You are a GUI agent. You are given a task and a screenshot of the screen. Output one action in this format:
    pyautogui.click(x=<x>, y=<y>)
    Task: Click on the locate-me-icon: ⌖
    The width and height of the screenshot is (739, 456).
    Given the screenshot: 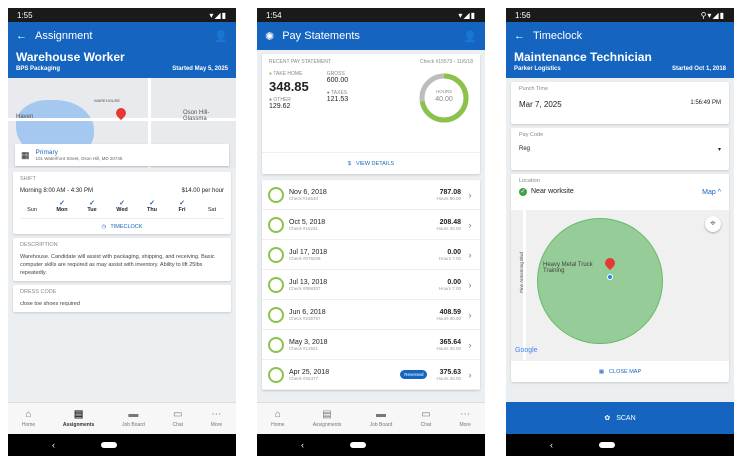 What is the action you would take?
    pyautogui.click(x=713, y=224)
    